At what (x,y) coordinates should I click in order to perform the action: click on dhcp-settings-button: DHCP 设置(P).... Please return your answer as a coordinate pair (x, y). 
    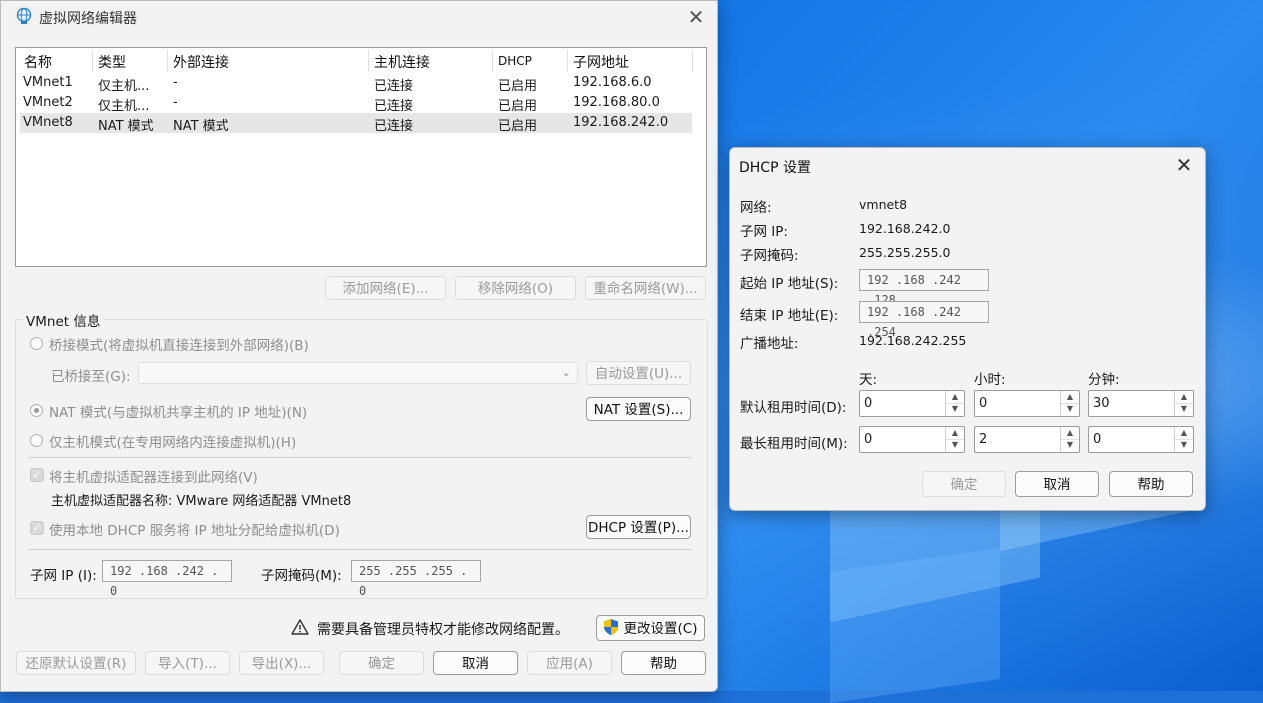
    Looking at the image, I should click on (638, 527).